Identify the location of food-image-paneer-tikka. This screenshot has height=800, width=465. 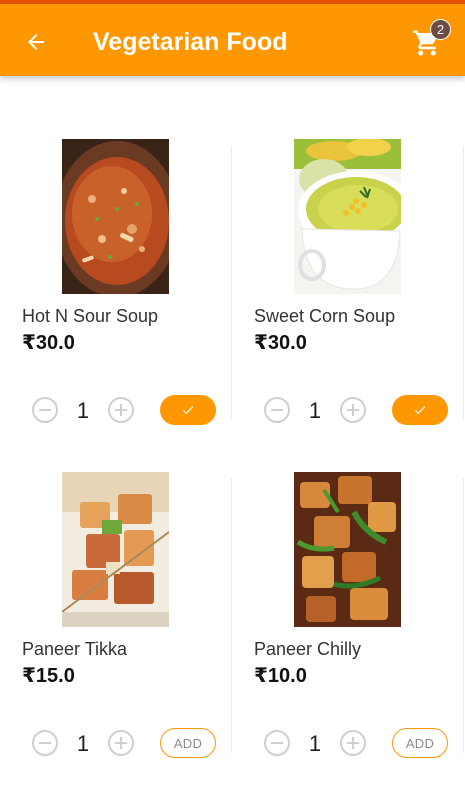
(115, 549).